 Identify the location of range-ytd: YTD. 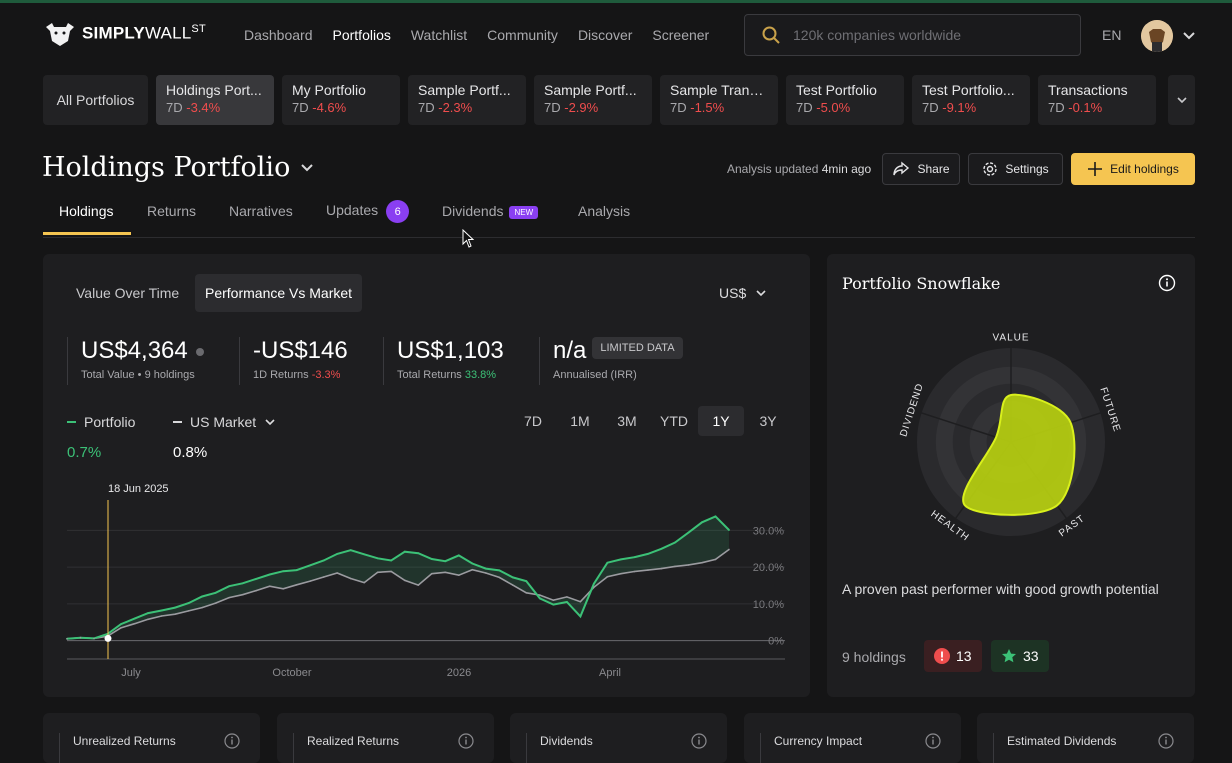
(674, 421).